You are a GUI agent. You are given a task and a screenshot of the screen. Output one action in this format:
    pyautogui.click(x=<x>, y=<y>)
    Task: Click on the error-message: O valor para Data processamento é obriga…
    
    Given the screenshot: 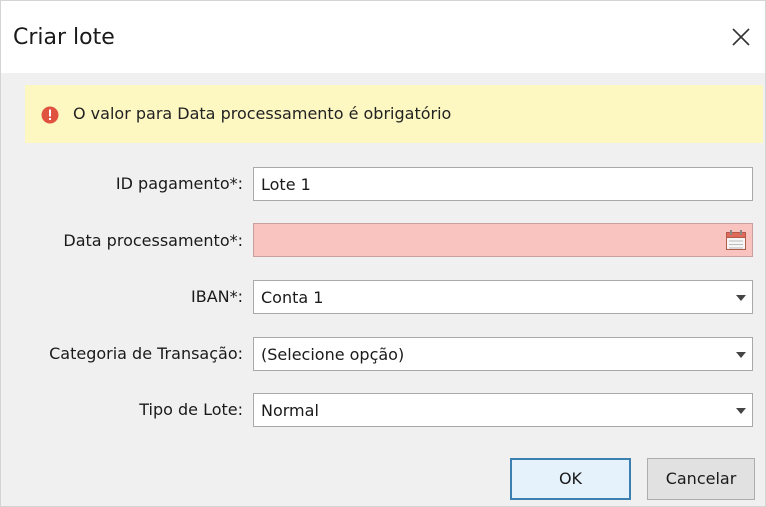 What is the action you would take?
    pyautogui.click(x=262, y=113)
    